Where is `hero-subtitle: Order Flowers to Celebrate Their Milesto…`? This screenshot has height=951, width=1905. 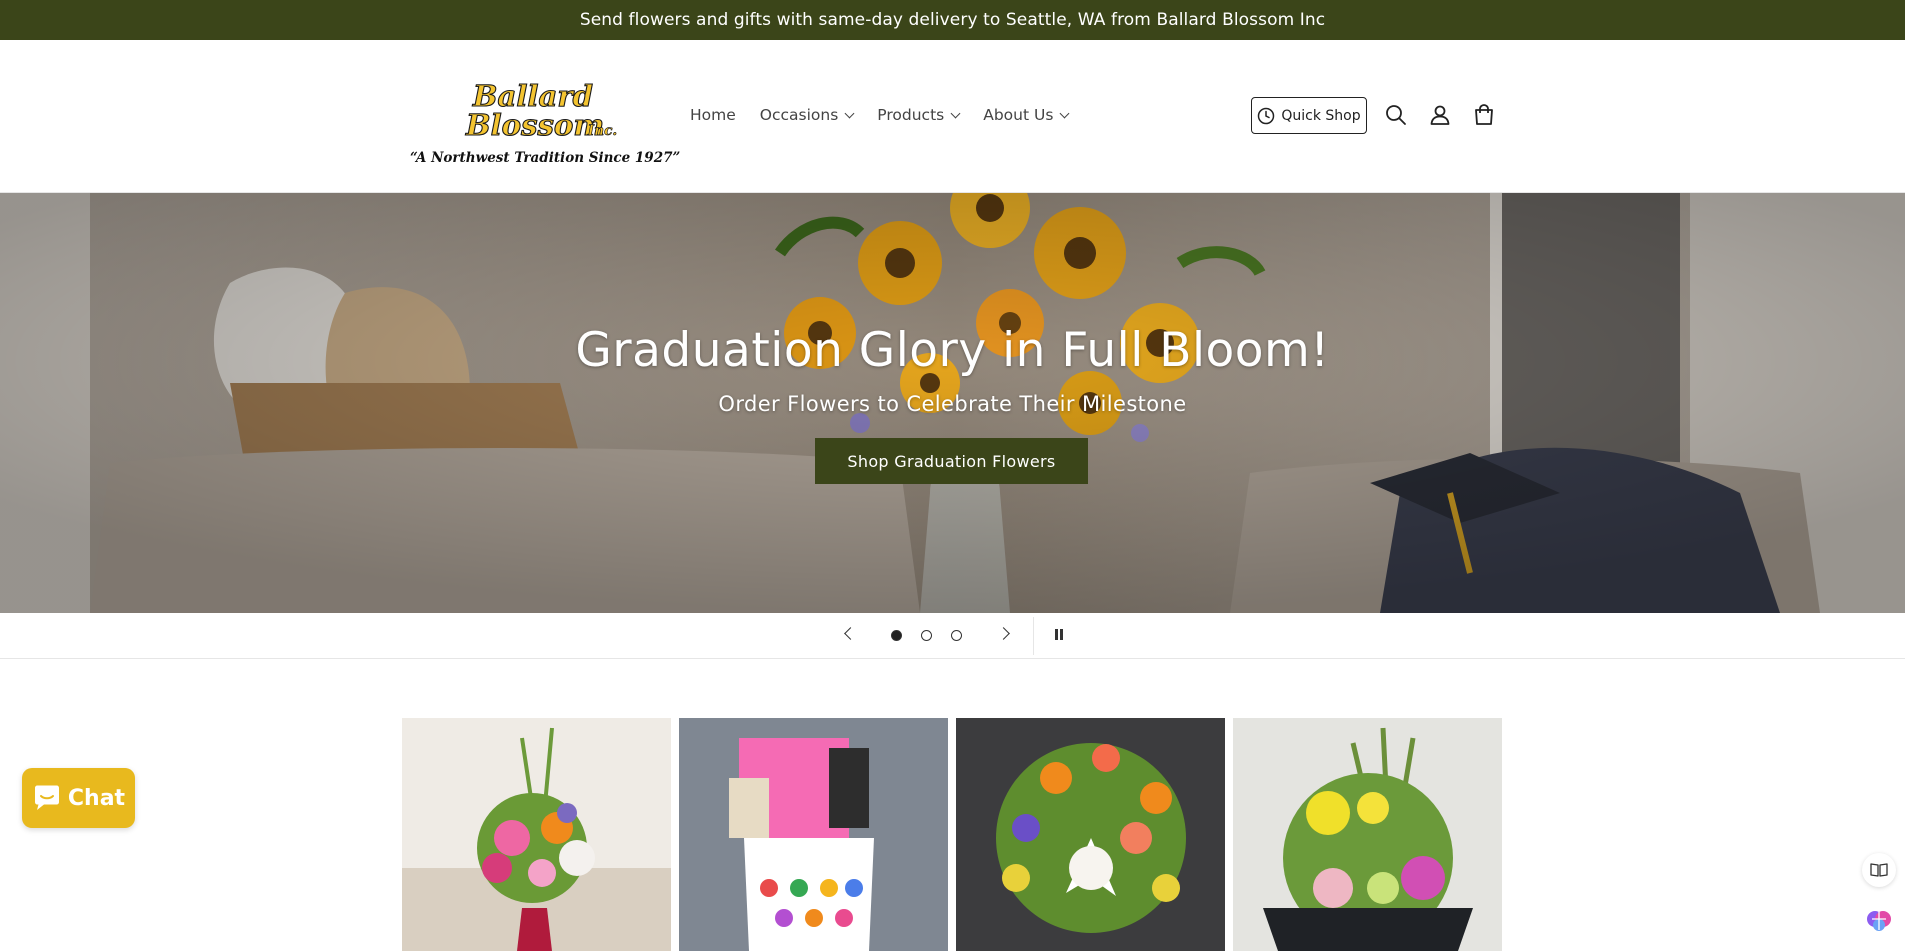 hero-subtitle: Order Flowers to Celebrate Their Milesto… is located at coordinates (952, 404).